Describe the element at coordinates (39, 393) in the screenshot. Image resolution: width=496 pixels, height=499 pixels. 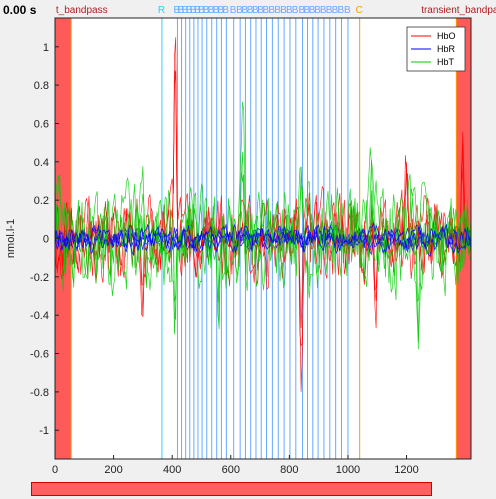
I see `y-tick-label: -0.8` at that location.